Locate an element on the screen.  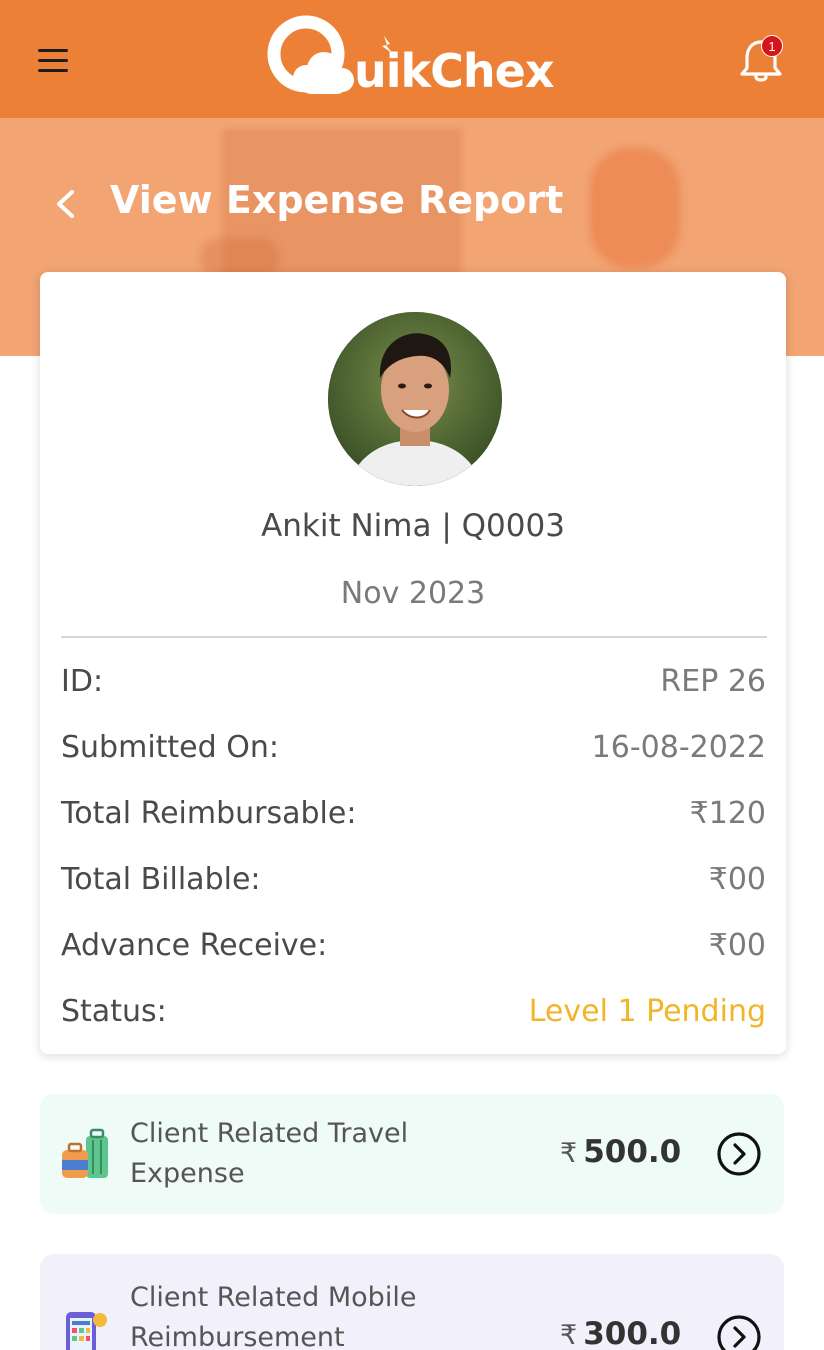
notification-badge: 1 is located at coordinates (772, 46).